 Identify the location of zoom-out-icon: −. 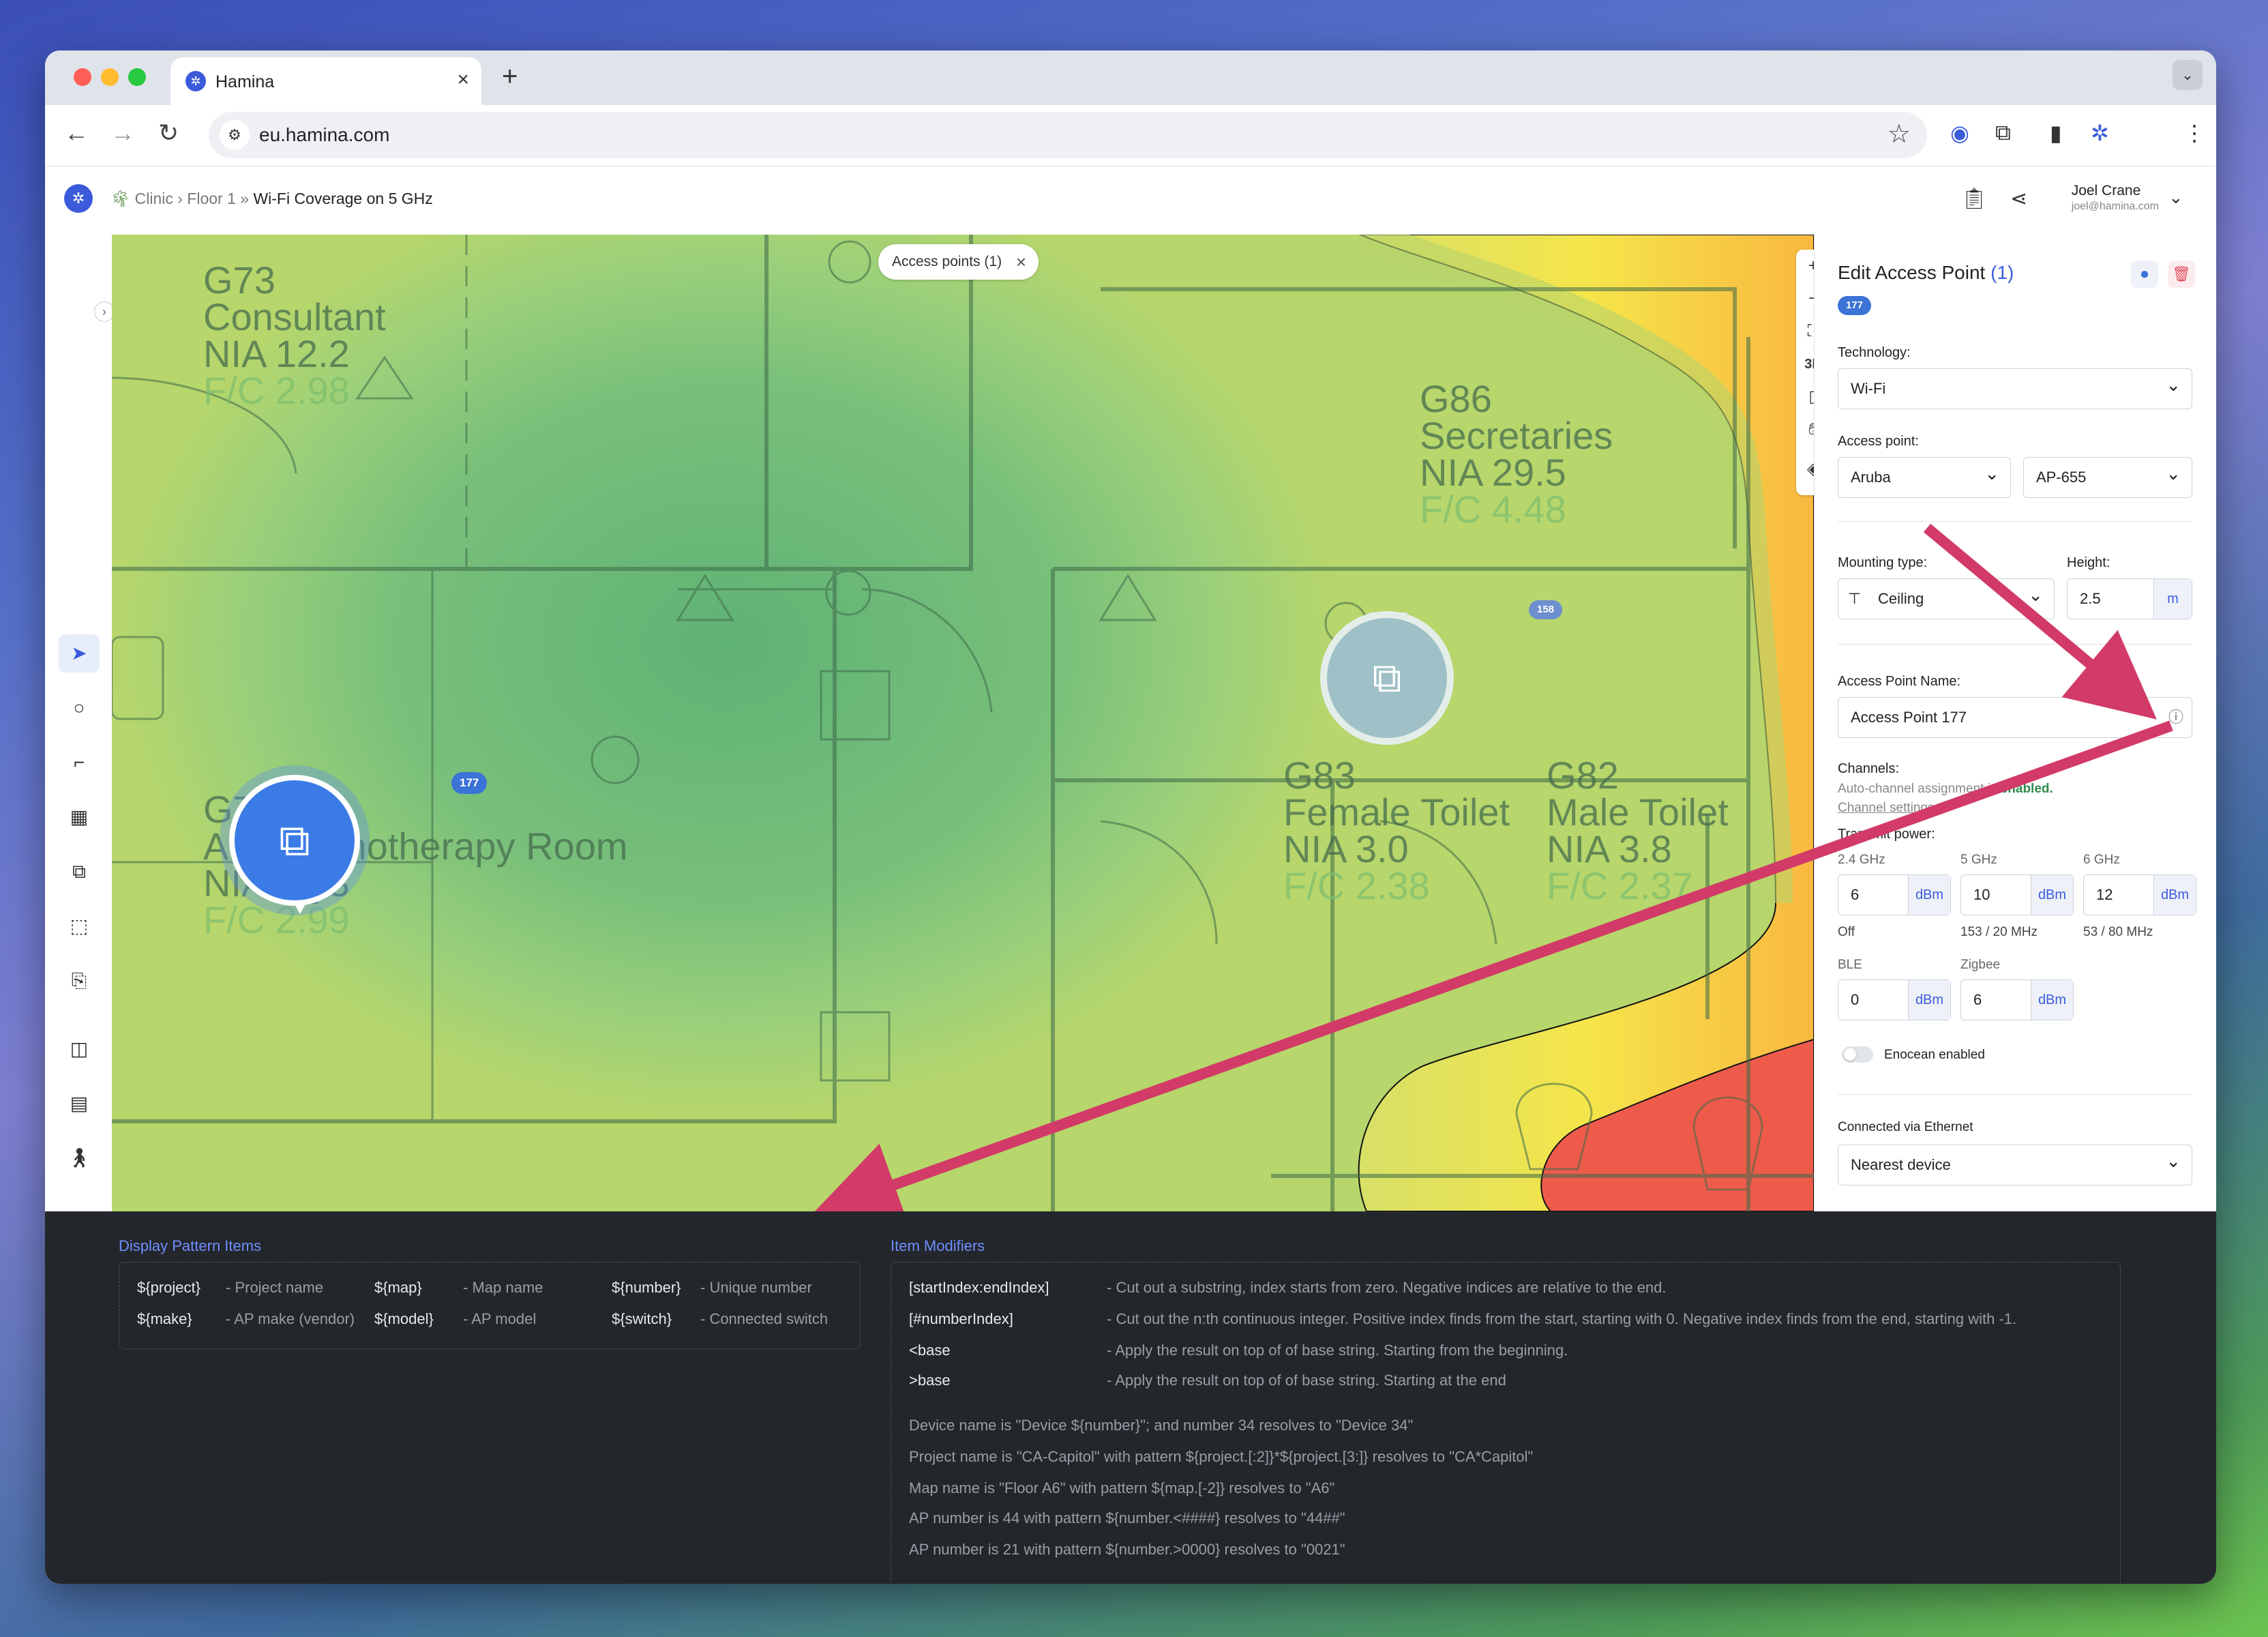
(1805, 298).